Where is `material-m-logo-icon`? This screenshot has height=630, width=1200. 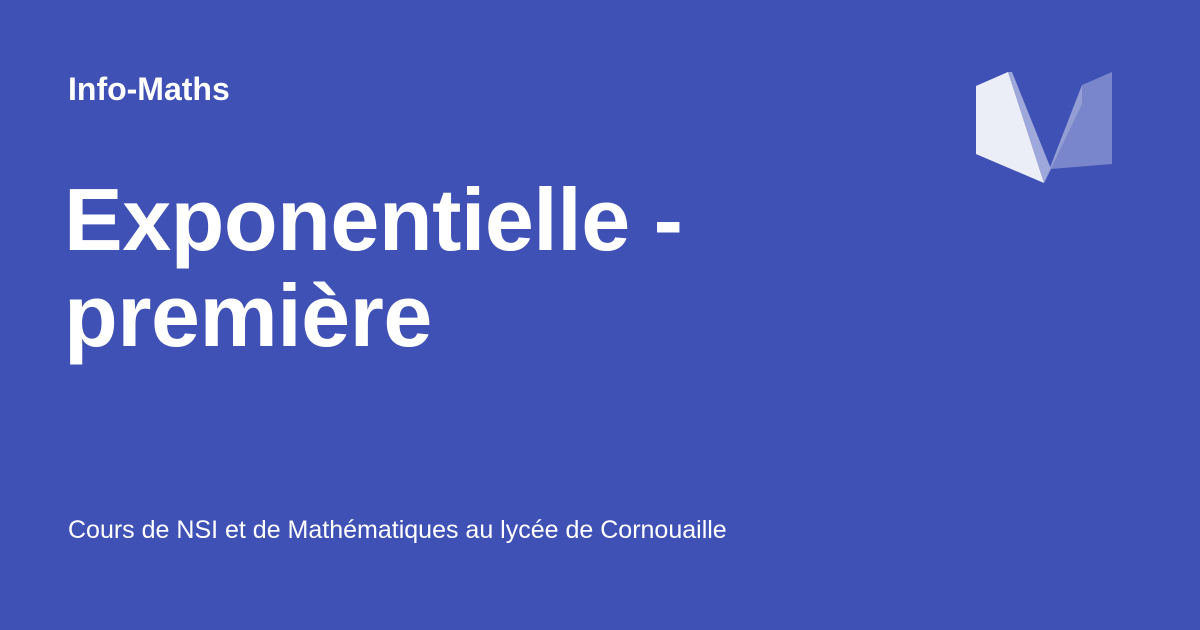
material-m-logo-icon is located at coordinates (1044, 127).